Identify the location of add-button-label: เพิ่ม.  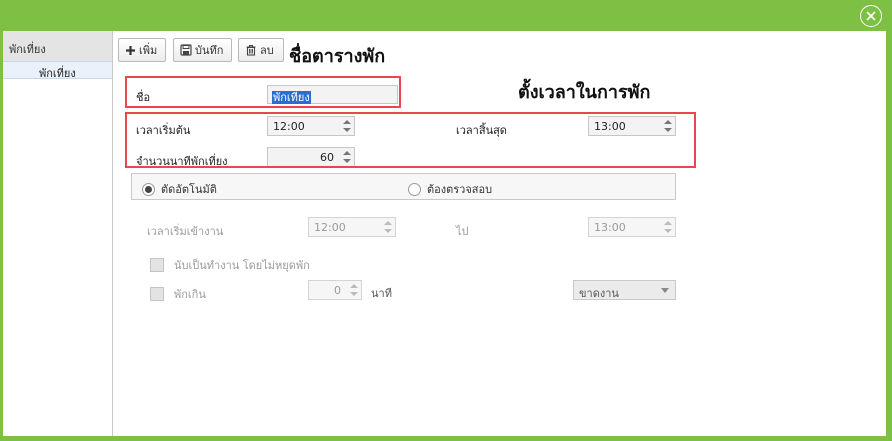
(148, 50).